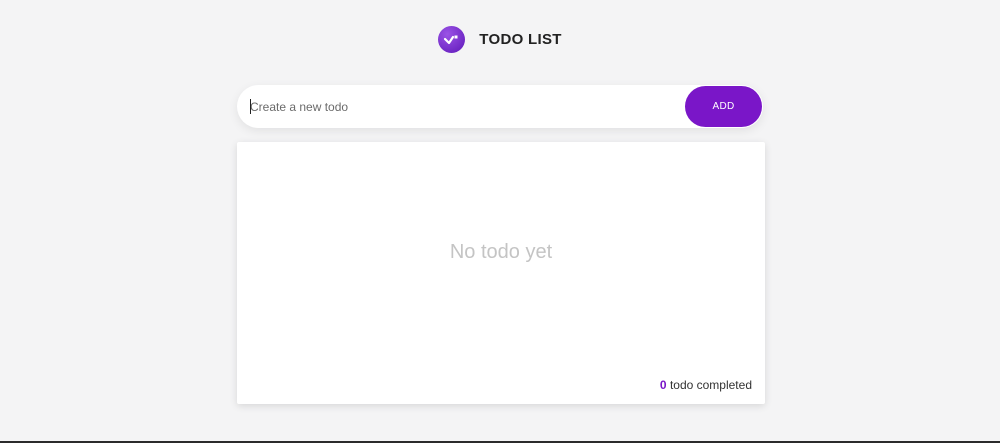 This screenshot has height=443, width=1000. I want to click on todo-check-icon, so click(452, 39).